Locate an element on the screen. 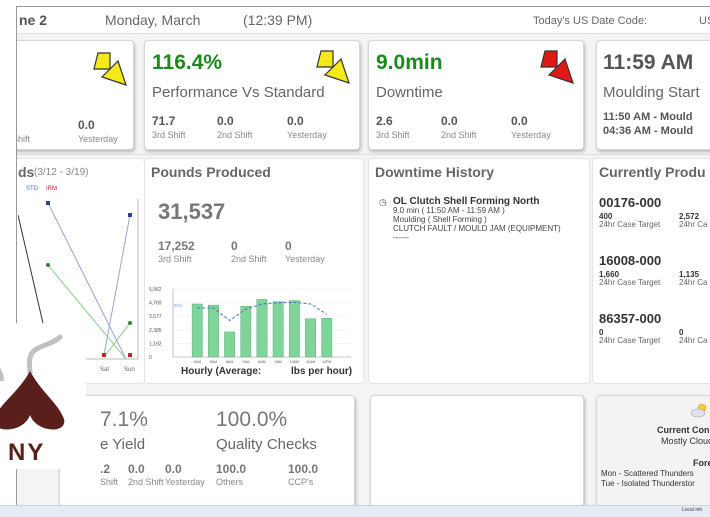 This screenshot has height=517, width=710. yield-2nd-label: 2nd Shift is located at coordinates (146, 482).